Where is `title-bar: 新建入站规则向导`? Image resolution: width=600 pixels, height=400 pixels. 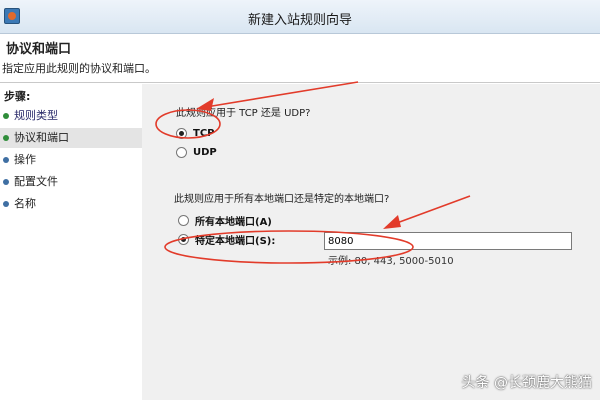 title-bar: 新建入站规则向导 is located at coordinates (300, 17).